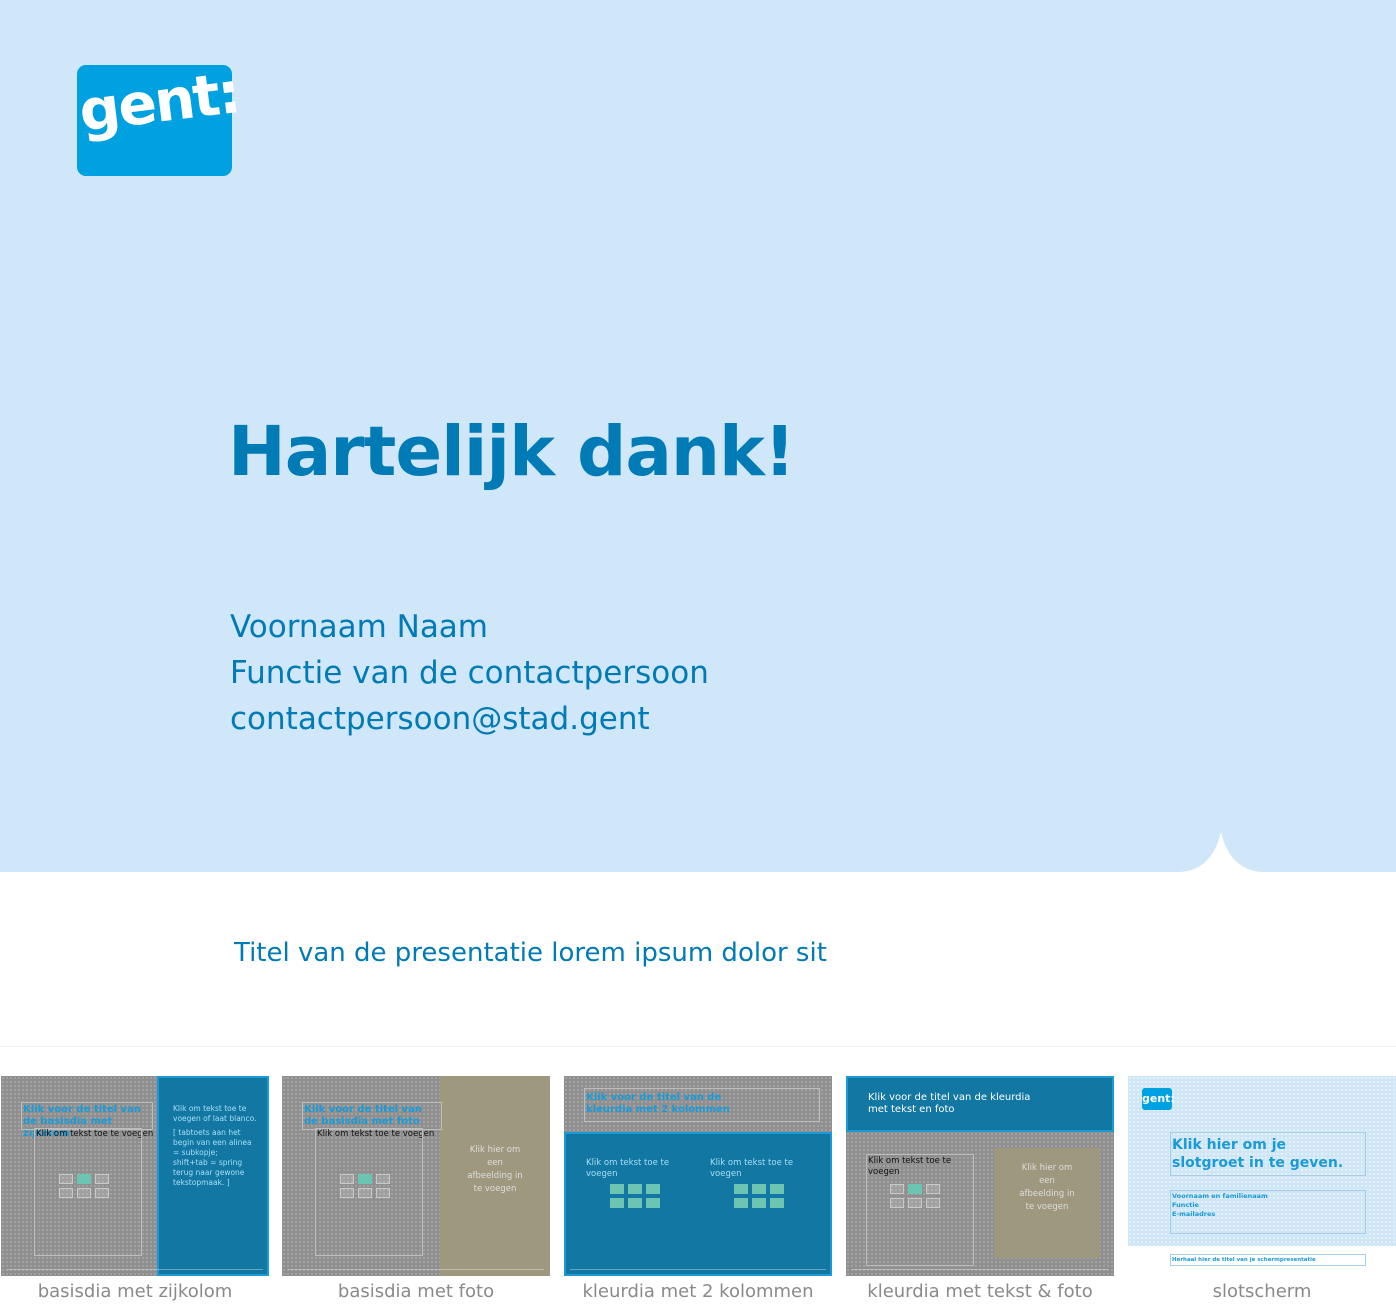 This screenshot has width=1396, height=1310. I want to click on column-1-icons, so click(635, 1196).